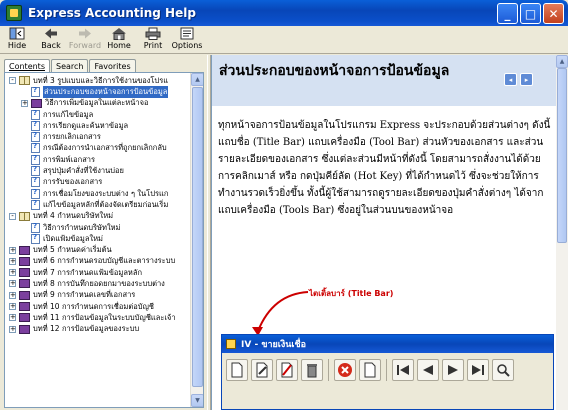 The height and width of the screenshot is (410, 568). I want to click on tree-node: ส่วนประกอบของหน้าจอการป้อนข้อมูล, so click(98, 92).